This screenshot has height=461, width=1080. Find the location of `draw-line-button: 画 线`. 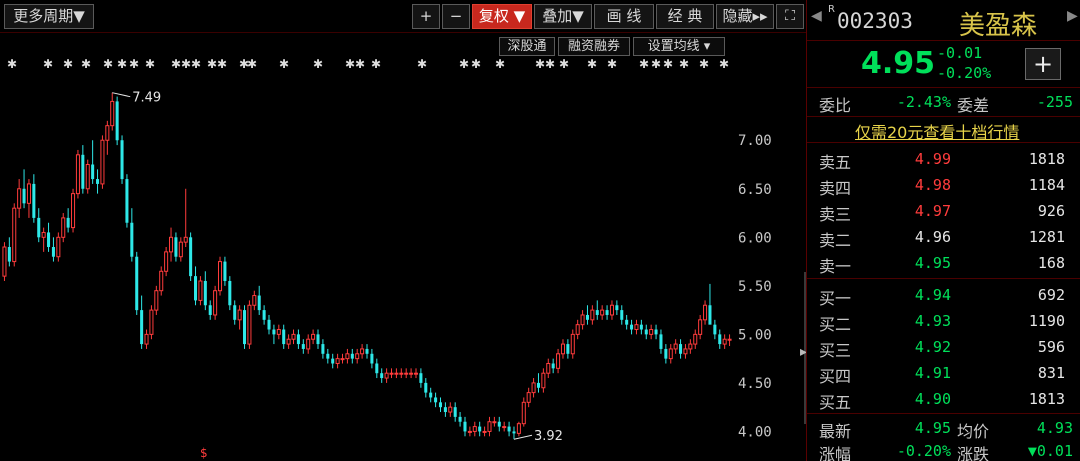

draw-line-button: 画 线 is located at coordinates (624, 16).